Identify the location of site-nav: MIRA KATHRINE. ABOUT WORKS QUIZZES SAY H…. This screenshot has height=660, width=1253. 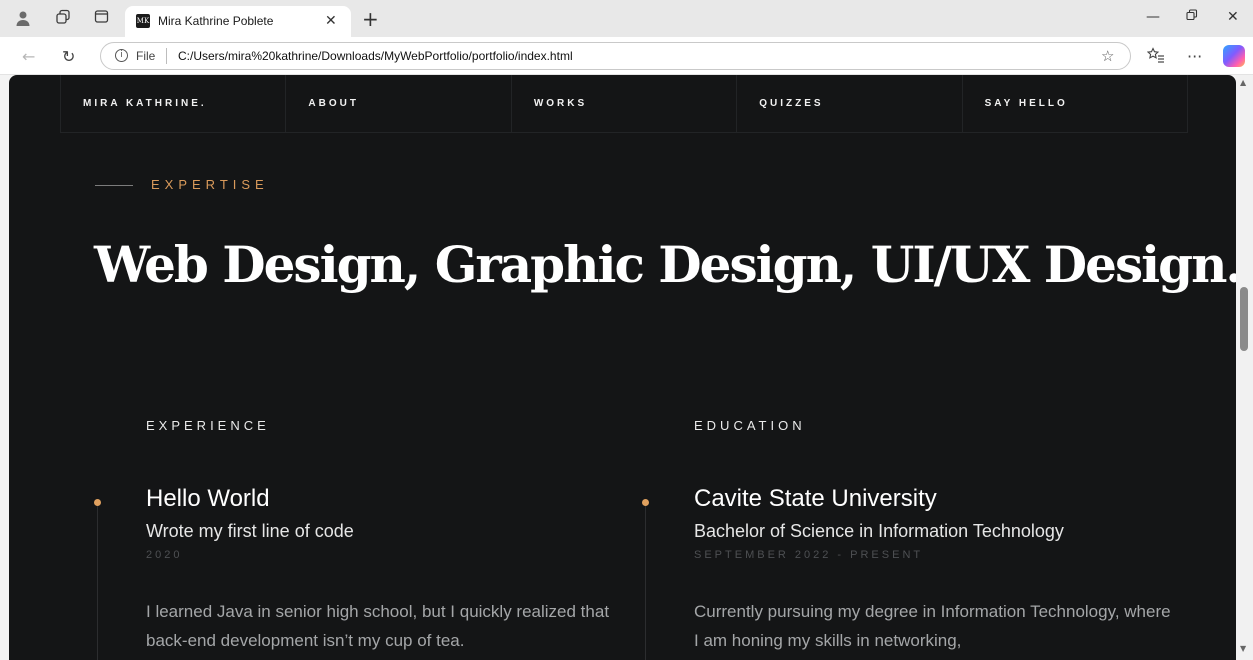
(624, 104).